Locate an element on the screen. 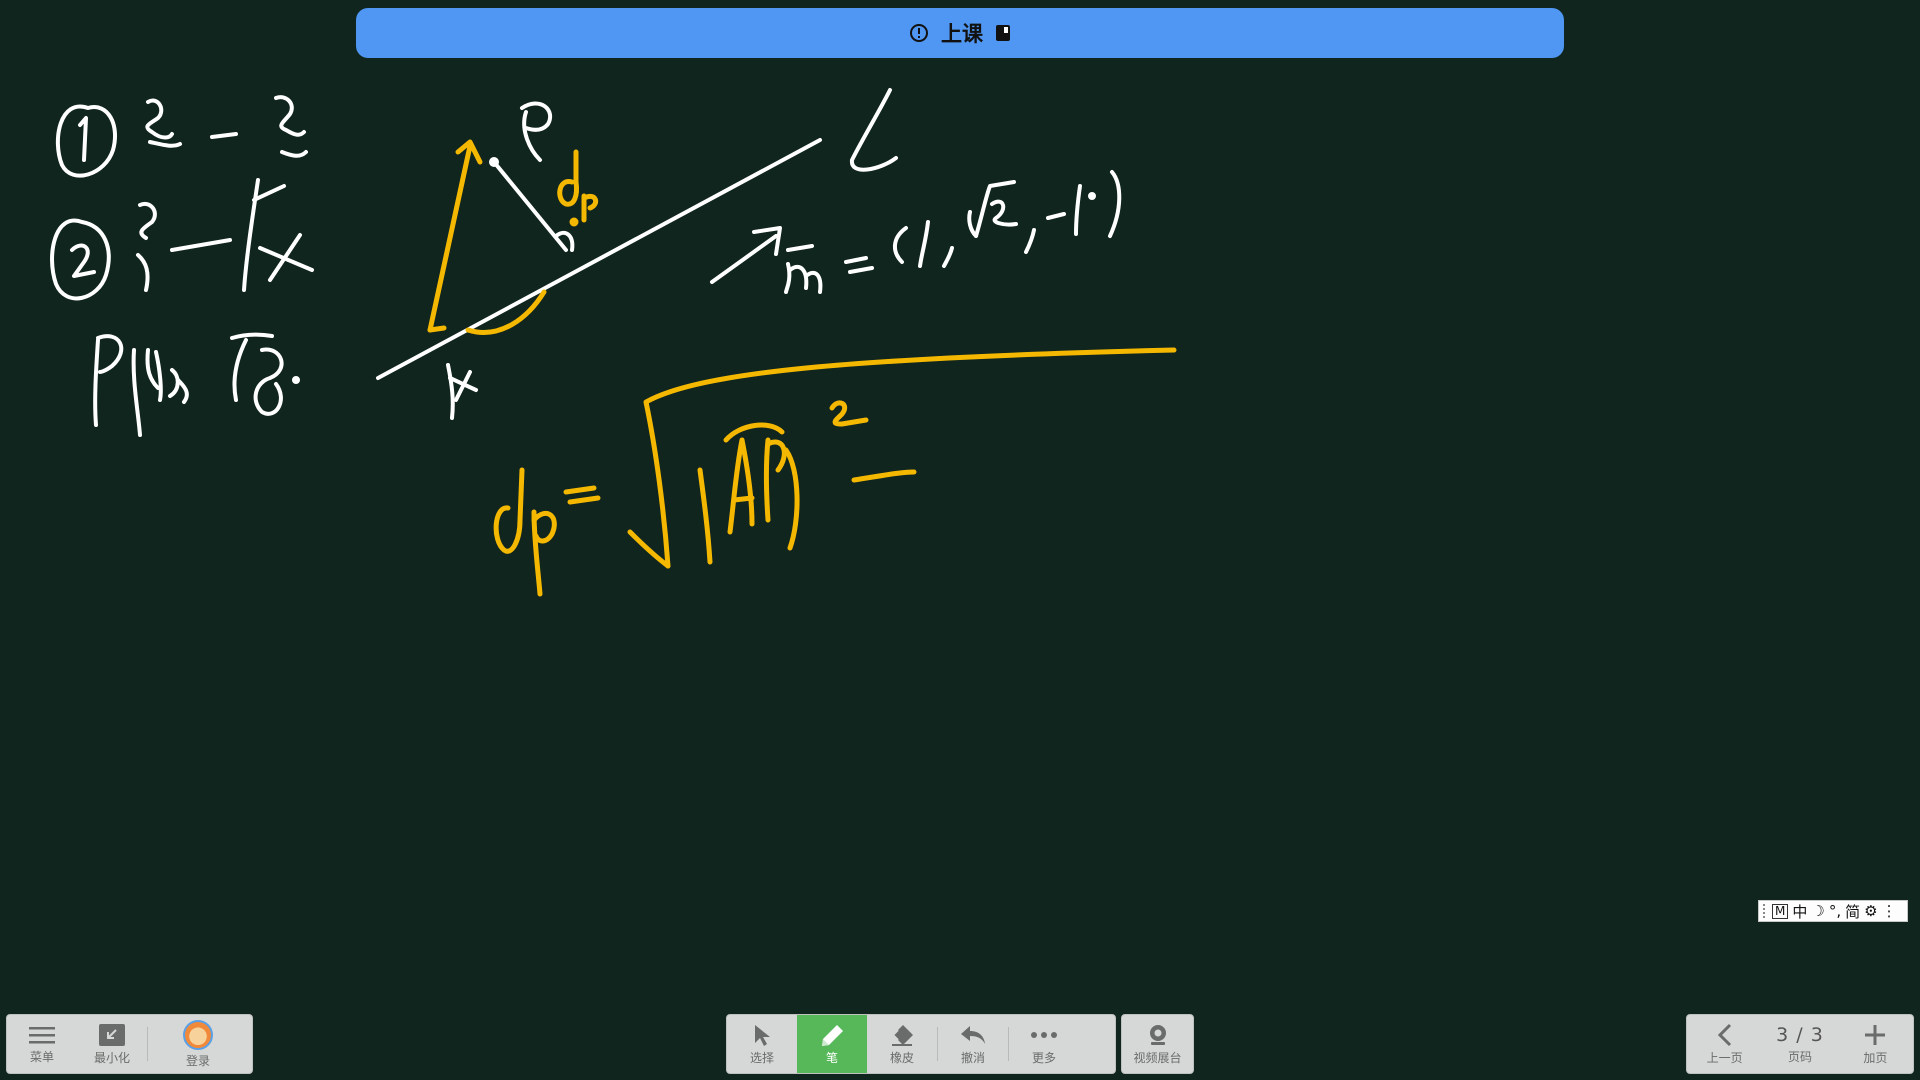  minimize-button: 最小化 is located at coordinates (112, 1044).